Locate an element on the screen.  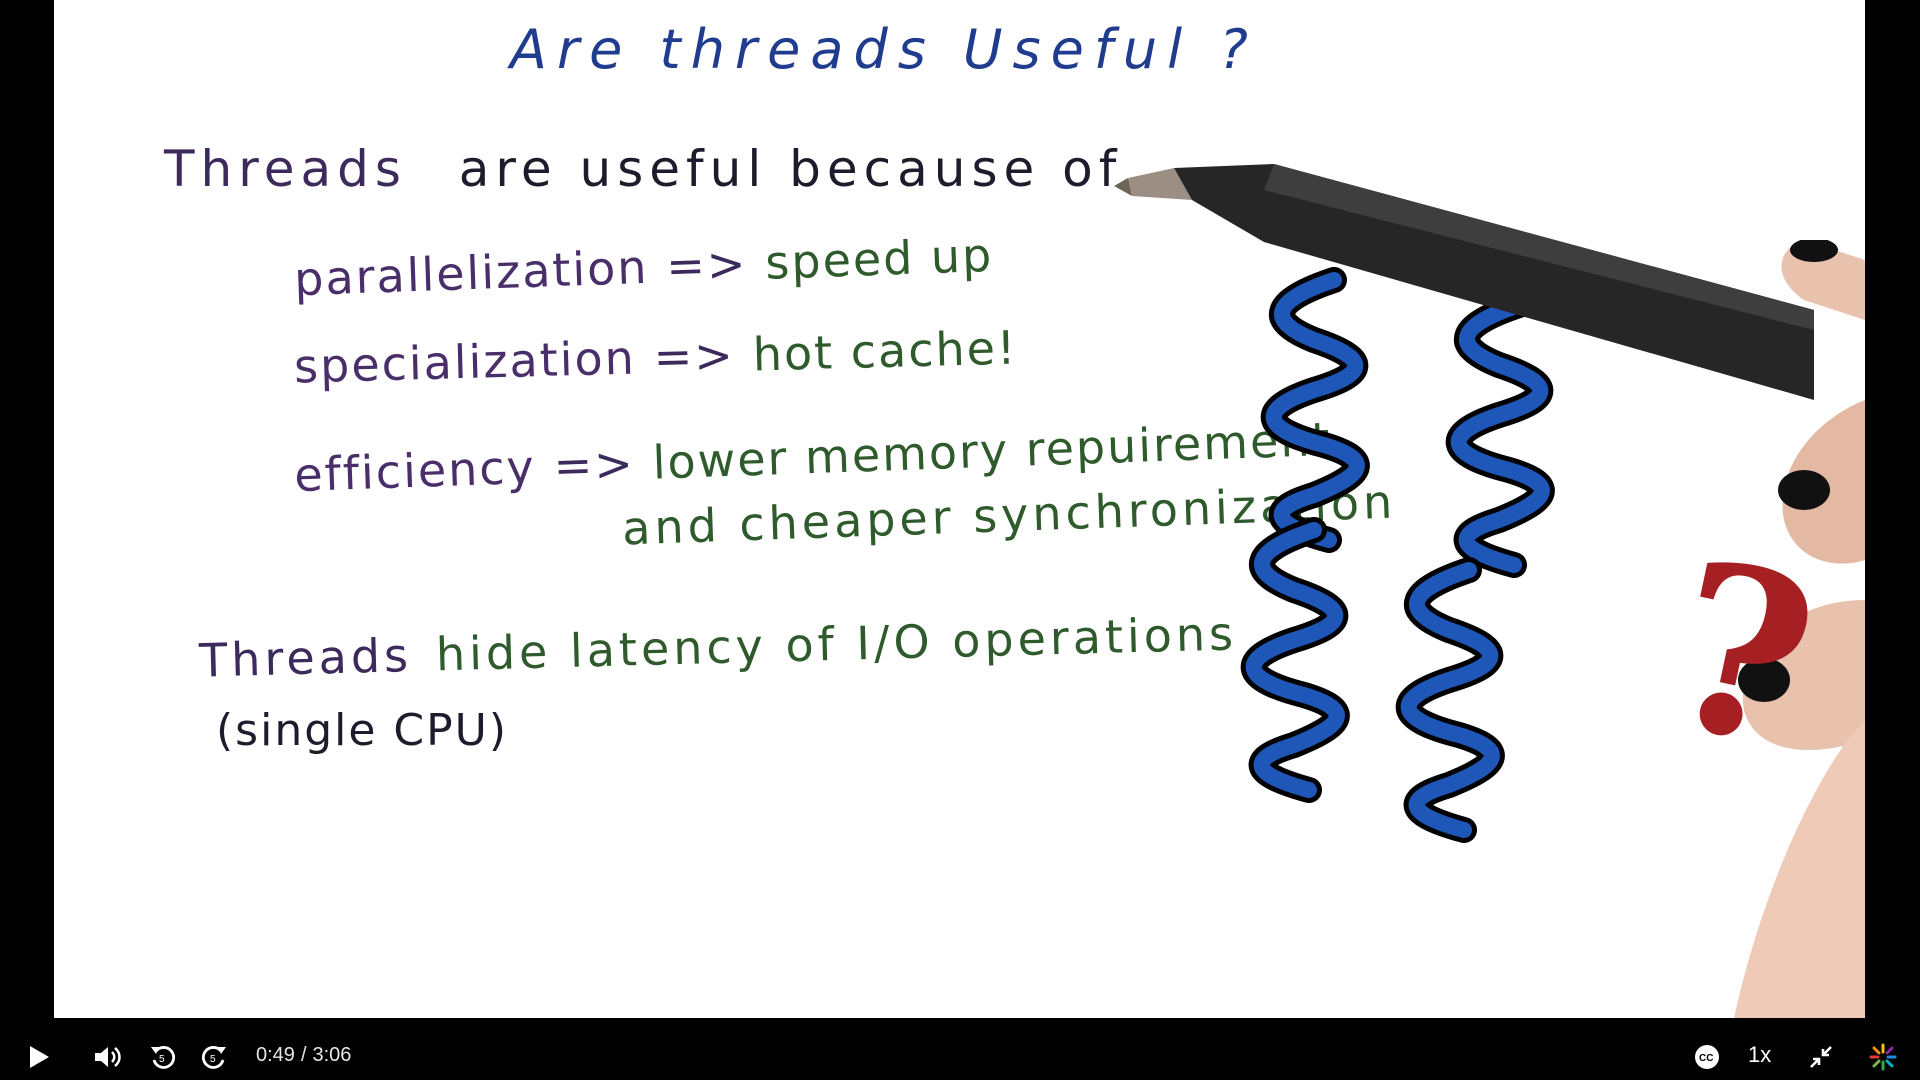
play-button is located at coordinates (39, 1057).